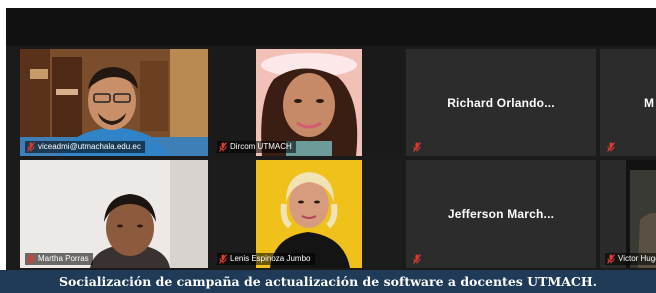  I want to click on participant-tile-victor: Victor Hugo, so click(628, 214).